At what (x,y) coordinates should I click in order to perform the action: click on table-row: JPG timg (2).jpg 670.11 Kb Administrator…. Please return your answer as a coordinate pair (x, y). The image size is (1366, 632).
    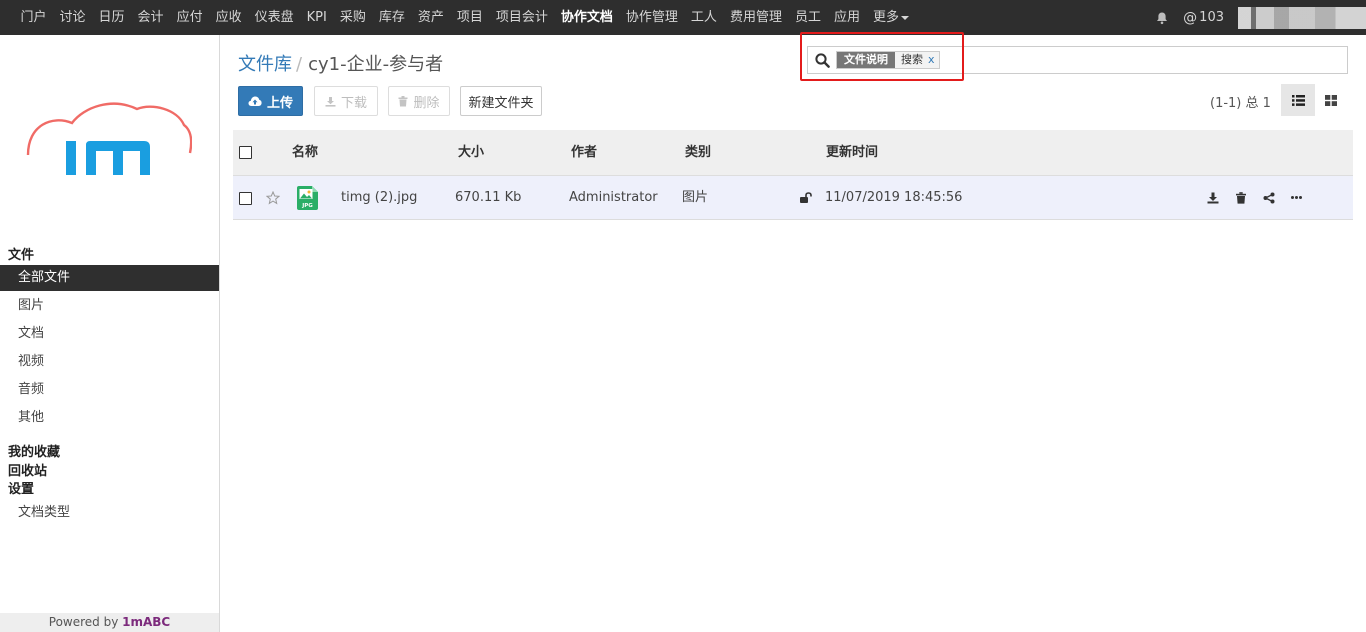
    Looking at the image, I should click on (793, 198).